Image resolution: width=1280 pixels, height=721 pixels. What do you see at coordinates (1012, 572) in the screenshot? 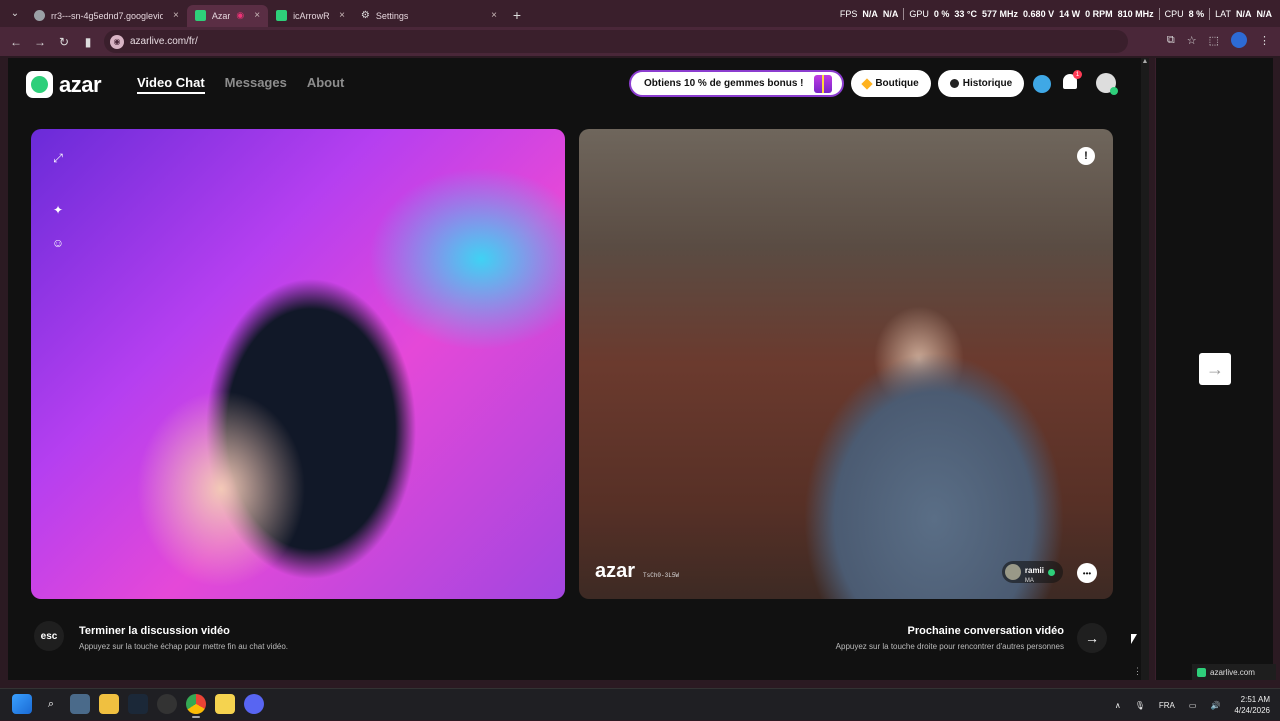
I see `partner-avatar` at bounding box center [1012, 572].